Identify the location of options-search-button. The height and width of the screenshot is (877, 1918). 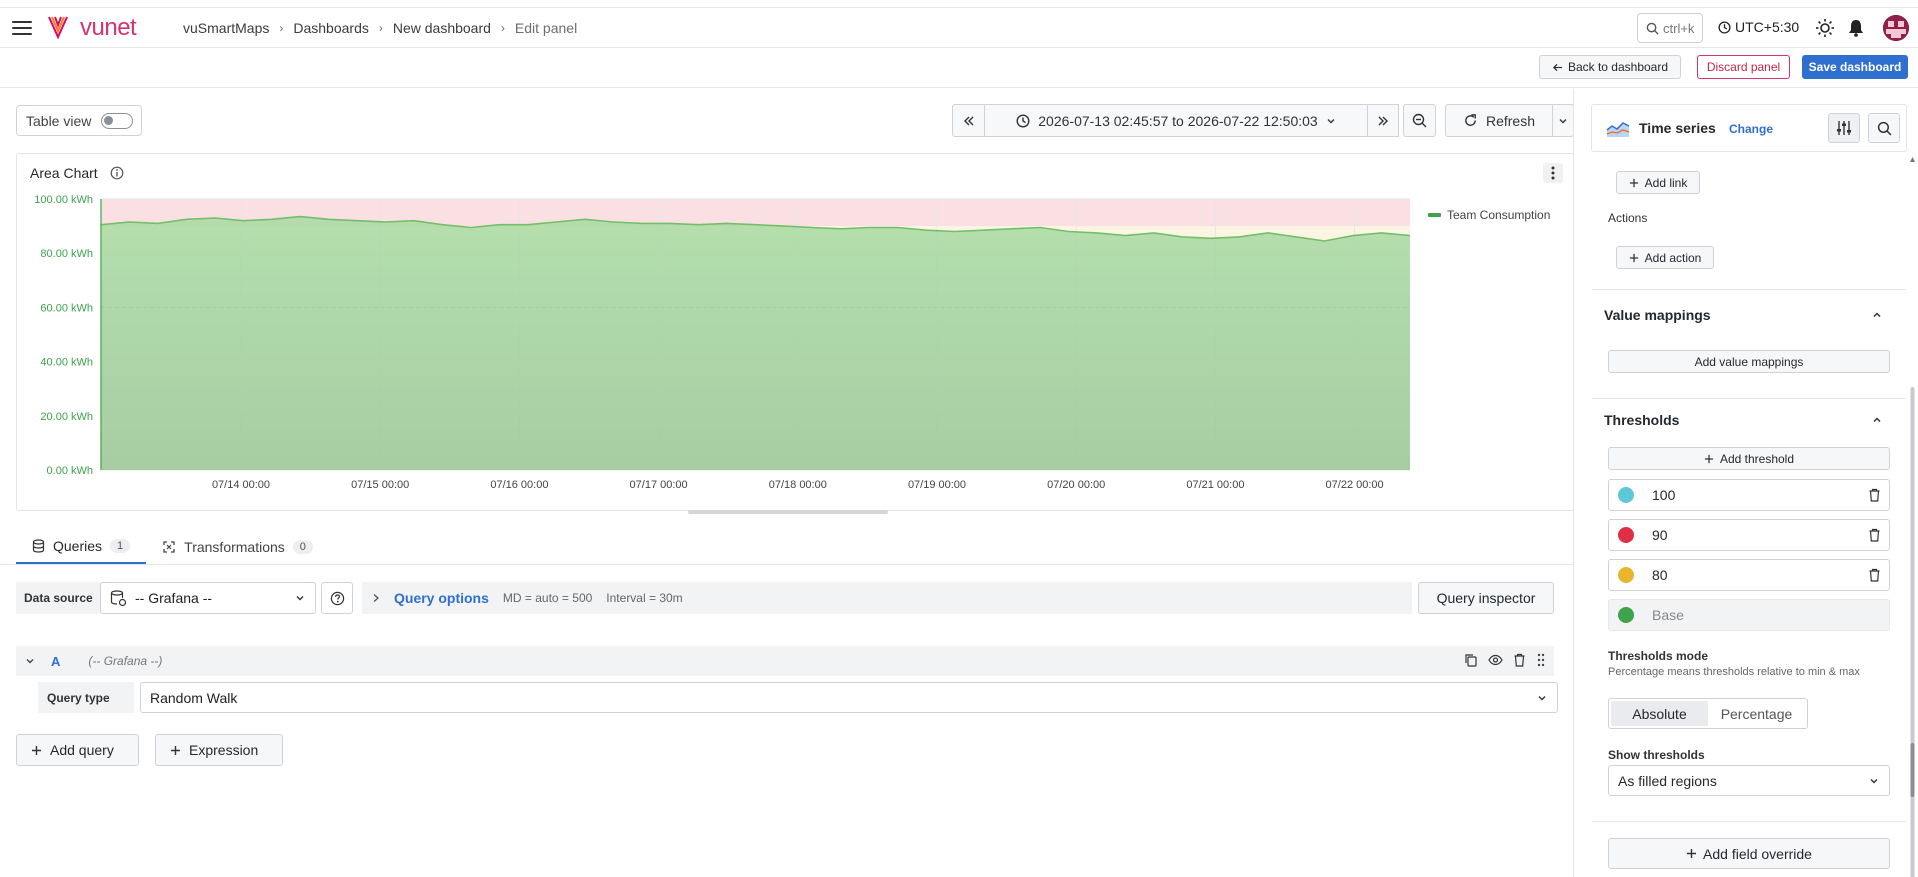
(1884, 128).